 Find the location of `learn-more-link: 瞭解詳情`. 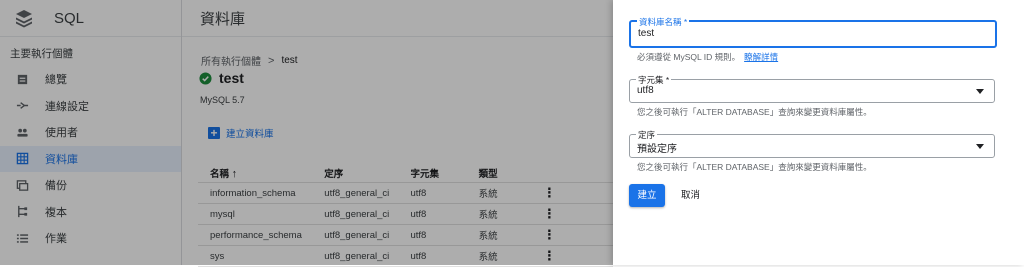

learn-more-link: 瞭解詳情 is located at coordinates (761, 57).